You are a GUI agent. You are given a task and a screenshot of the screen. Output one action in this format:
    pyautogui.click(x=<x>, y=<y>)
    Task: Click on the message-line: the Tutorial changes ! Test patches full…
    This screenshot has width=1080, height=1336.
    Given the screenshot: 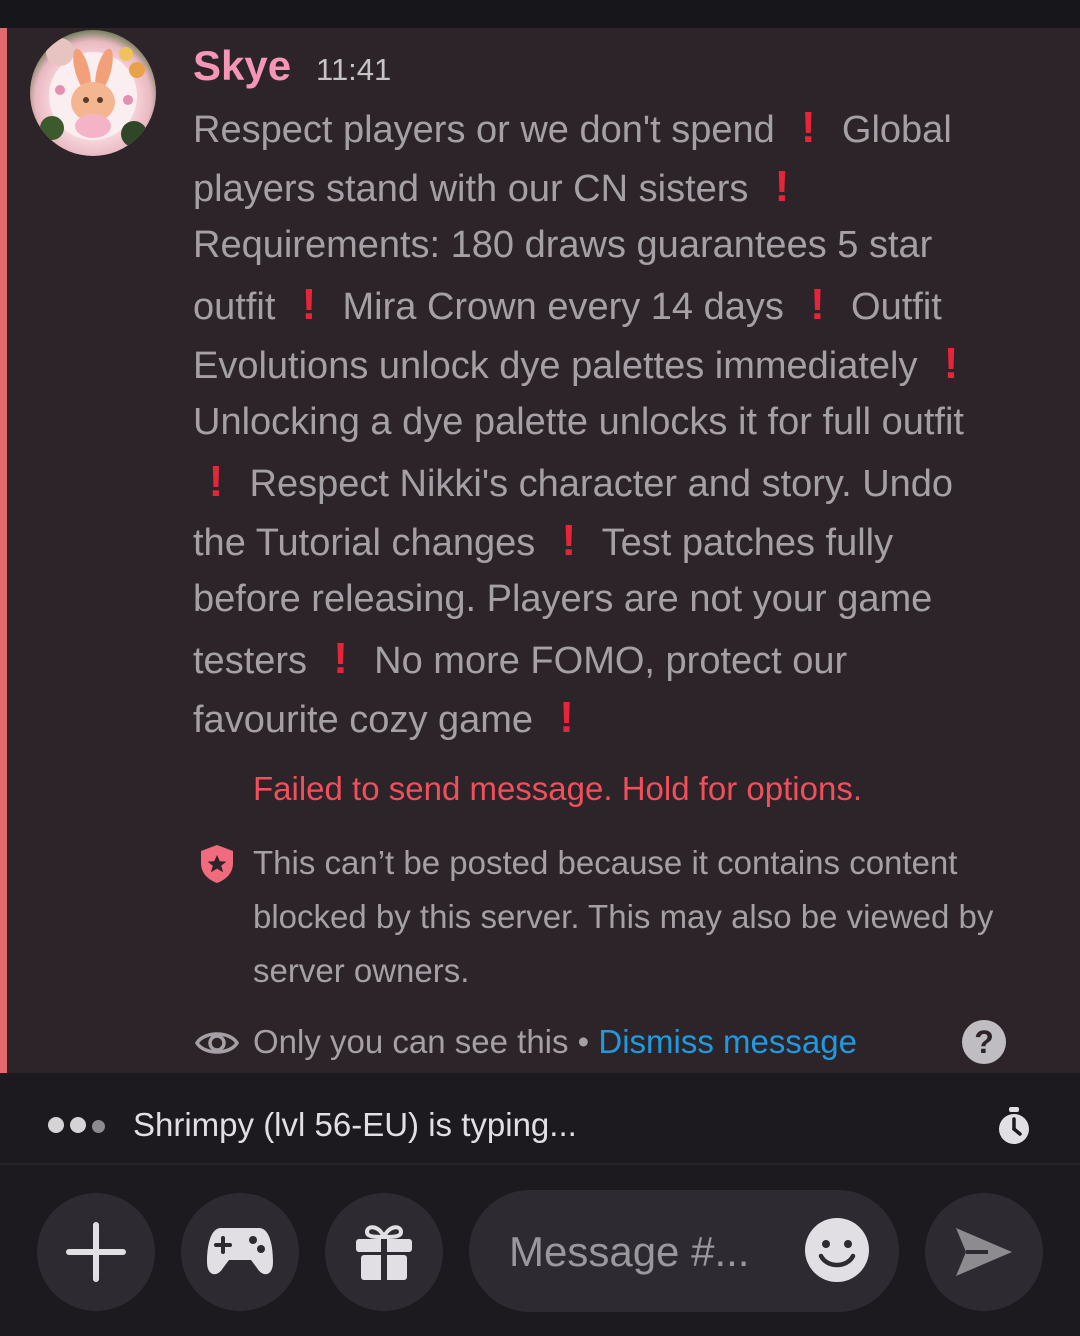 What is the action you would take?
    pyautogui.click(x=623, y=540)
    